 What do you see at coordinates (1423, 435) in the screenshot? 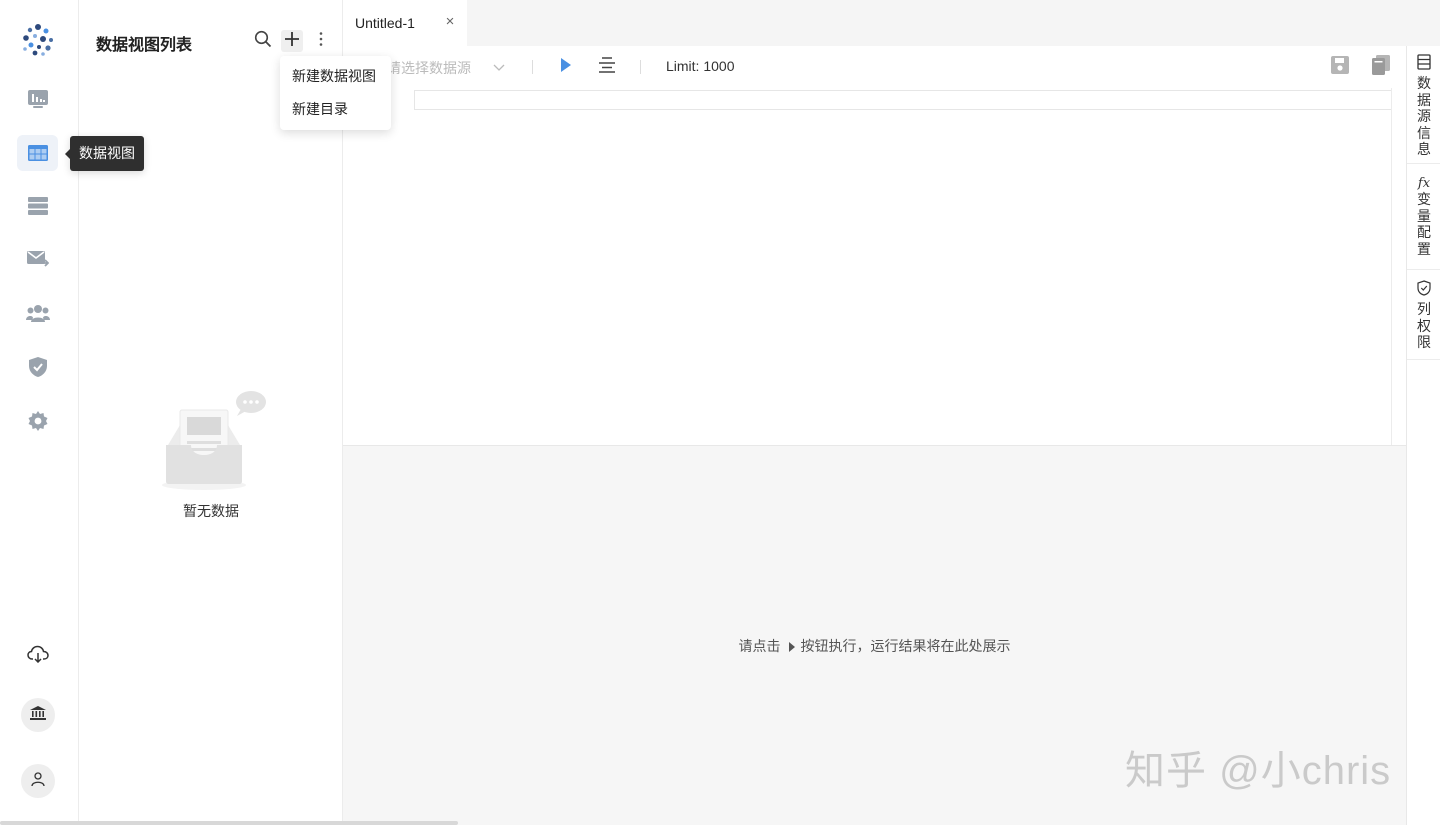
I see `right-side-tabs: 数据源信息 fx 变量配置 列权限` at bounding box center [1423, 435].